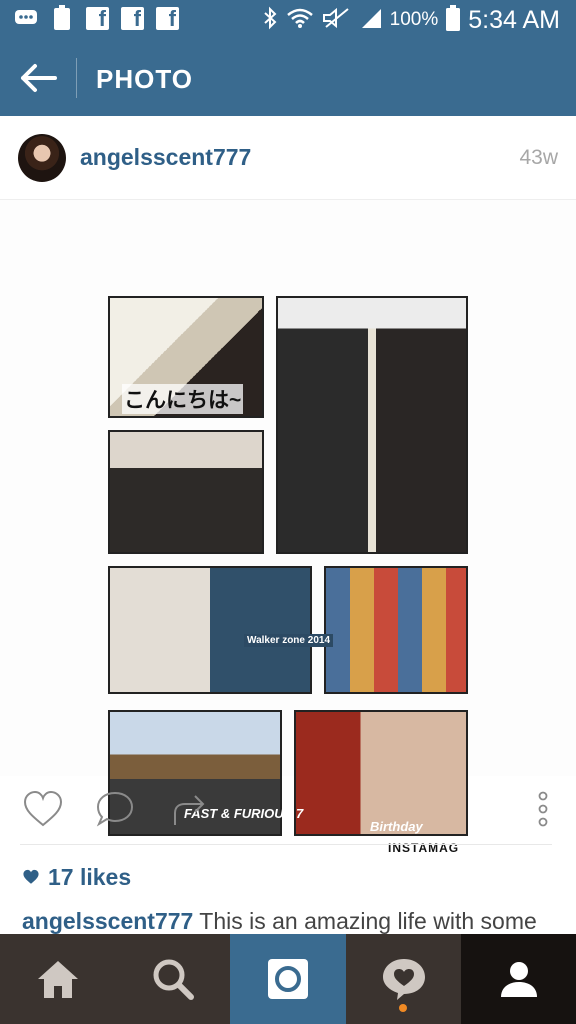 The width and height of the screenshot is (576, 1024). I want to click on system-status: 100% 5:34 AM, so click(411, 20).